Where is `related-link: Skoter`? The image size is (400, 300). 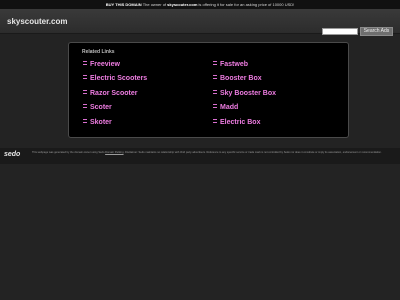
related-link: Skoter is located at coordinates (97, 122).